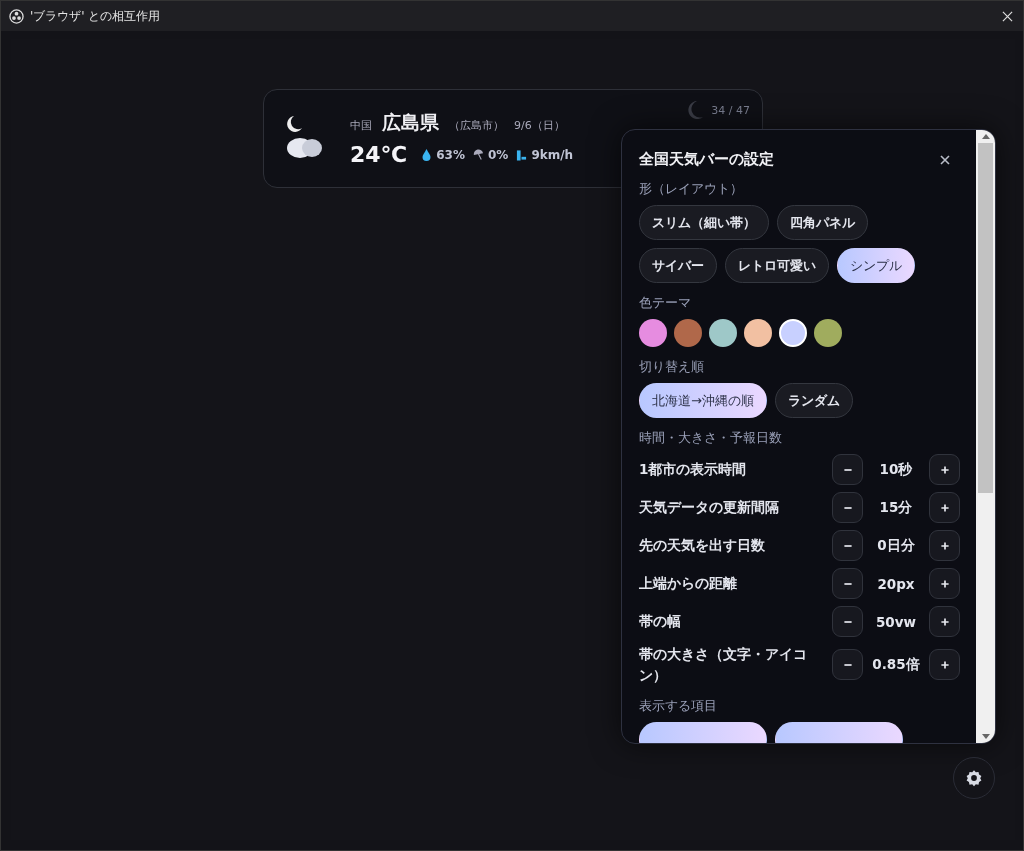 This screenshot has height=851, width=1024. Describe the element at coordinates (896, 664) in the screenshot. I see `setting-value: 0.85倍` at that location.